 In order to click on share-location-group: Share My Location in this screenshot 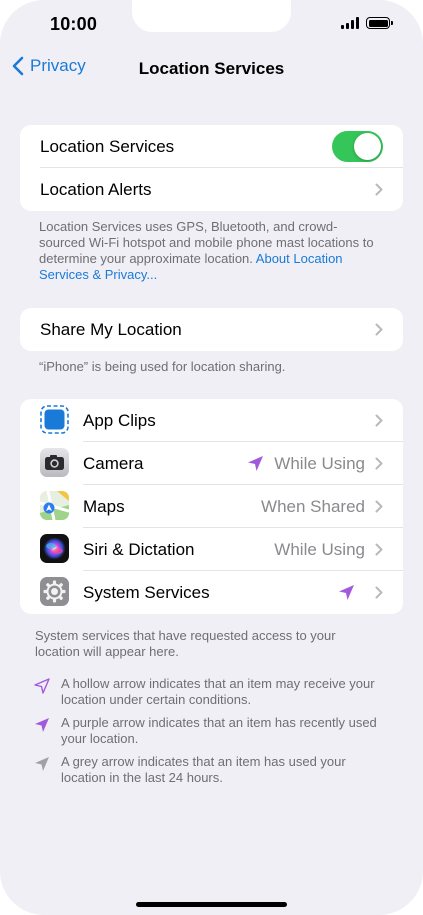, I will do `click(211, 329)`.